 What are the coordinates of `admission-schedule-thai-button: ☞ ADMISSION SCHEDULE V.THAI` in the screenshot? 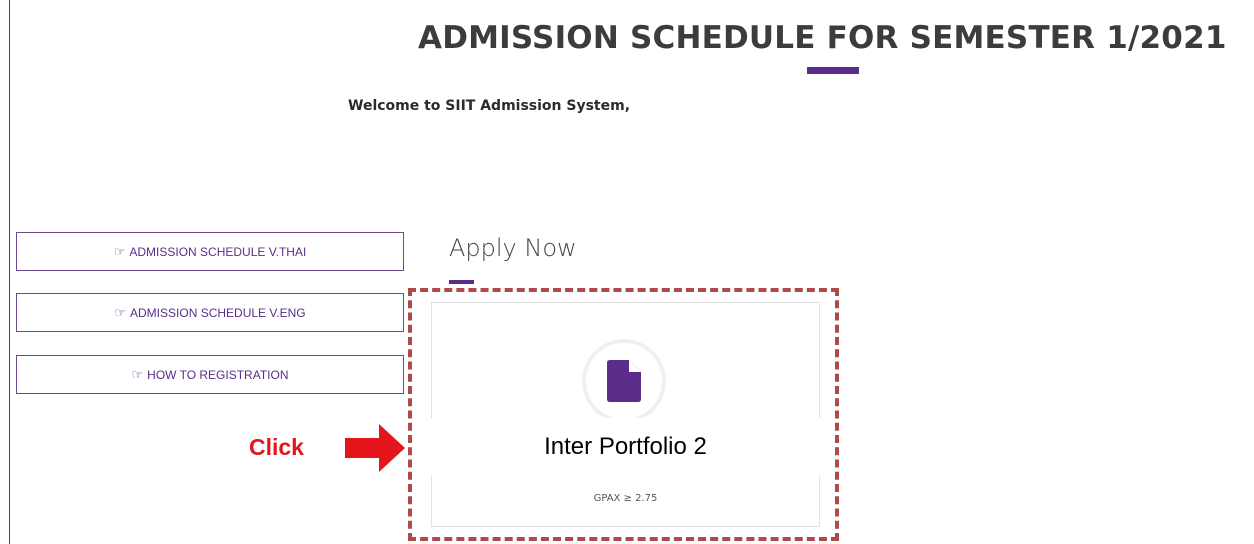 It's located at (210, 251).